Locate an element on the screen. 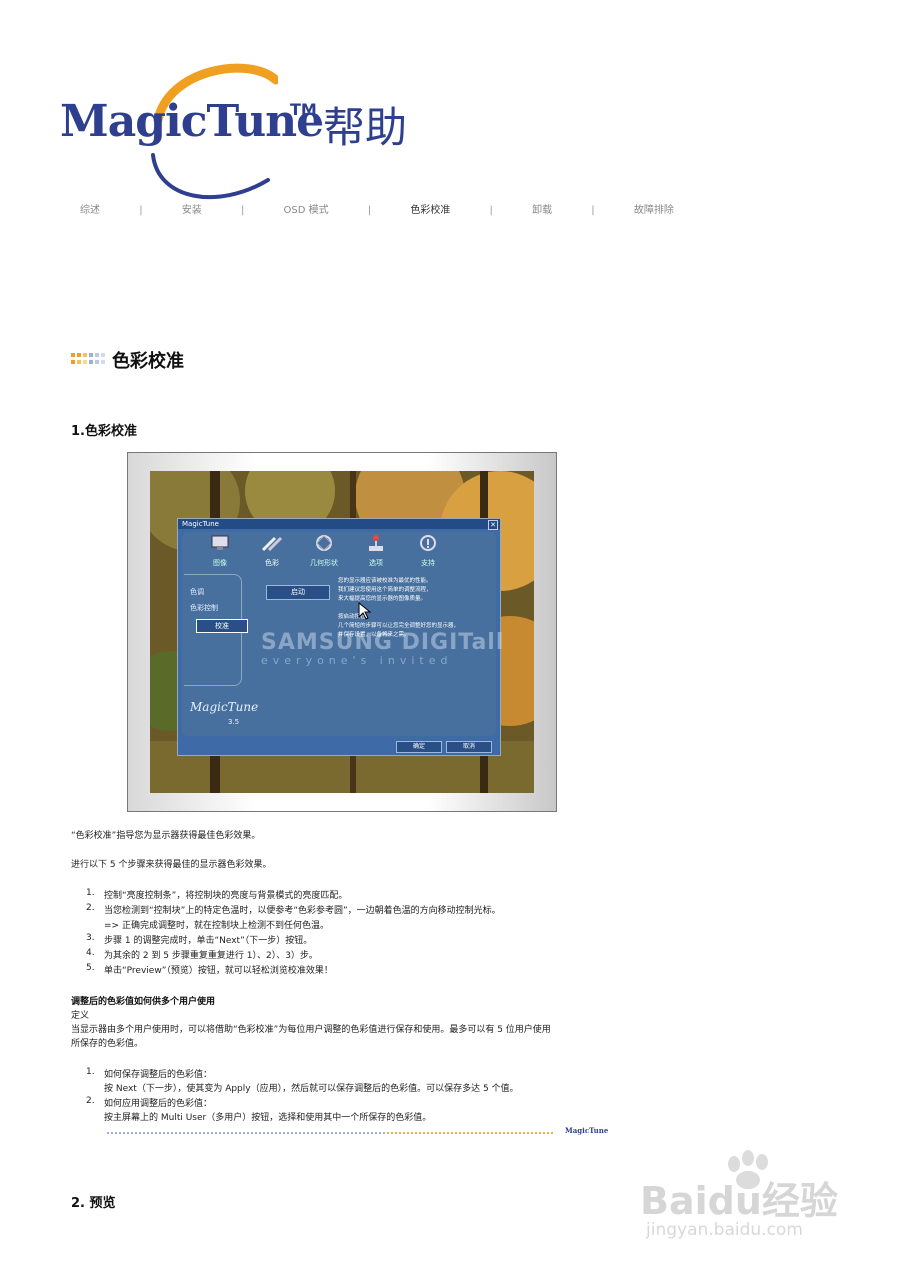  multi-user-heading: 调整后的色彩值如何供多个用户使用 is located at coordinates (143, 1002).